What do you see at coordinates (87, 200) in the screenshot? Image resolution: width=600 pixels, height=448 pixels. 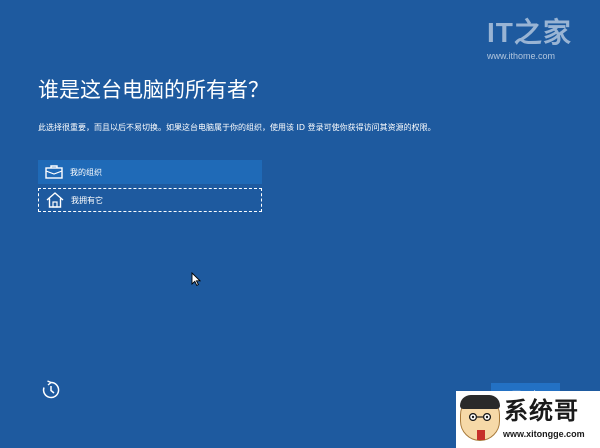 I see `option-label: 我拥有它` at bounding box center [87, 200].